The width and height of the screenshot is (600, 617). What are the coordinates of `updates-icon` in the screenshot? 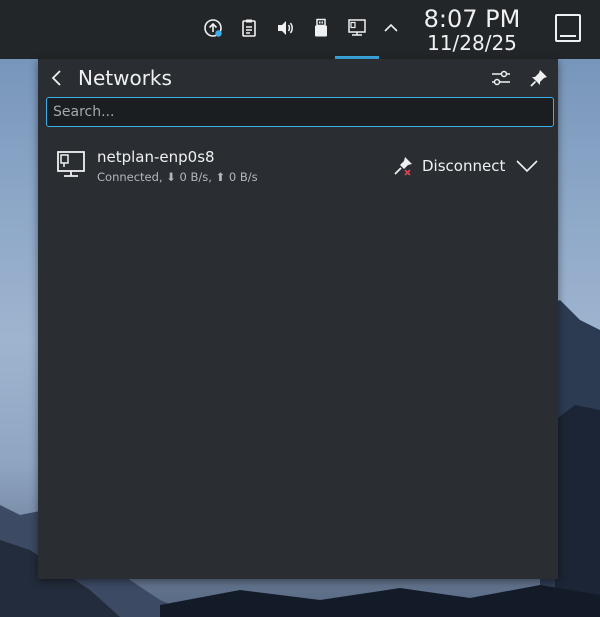 It's located at (213, 28).